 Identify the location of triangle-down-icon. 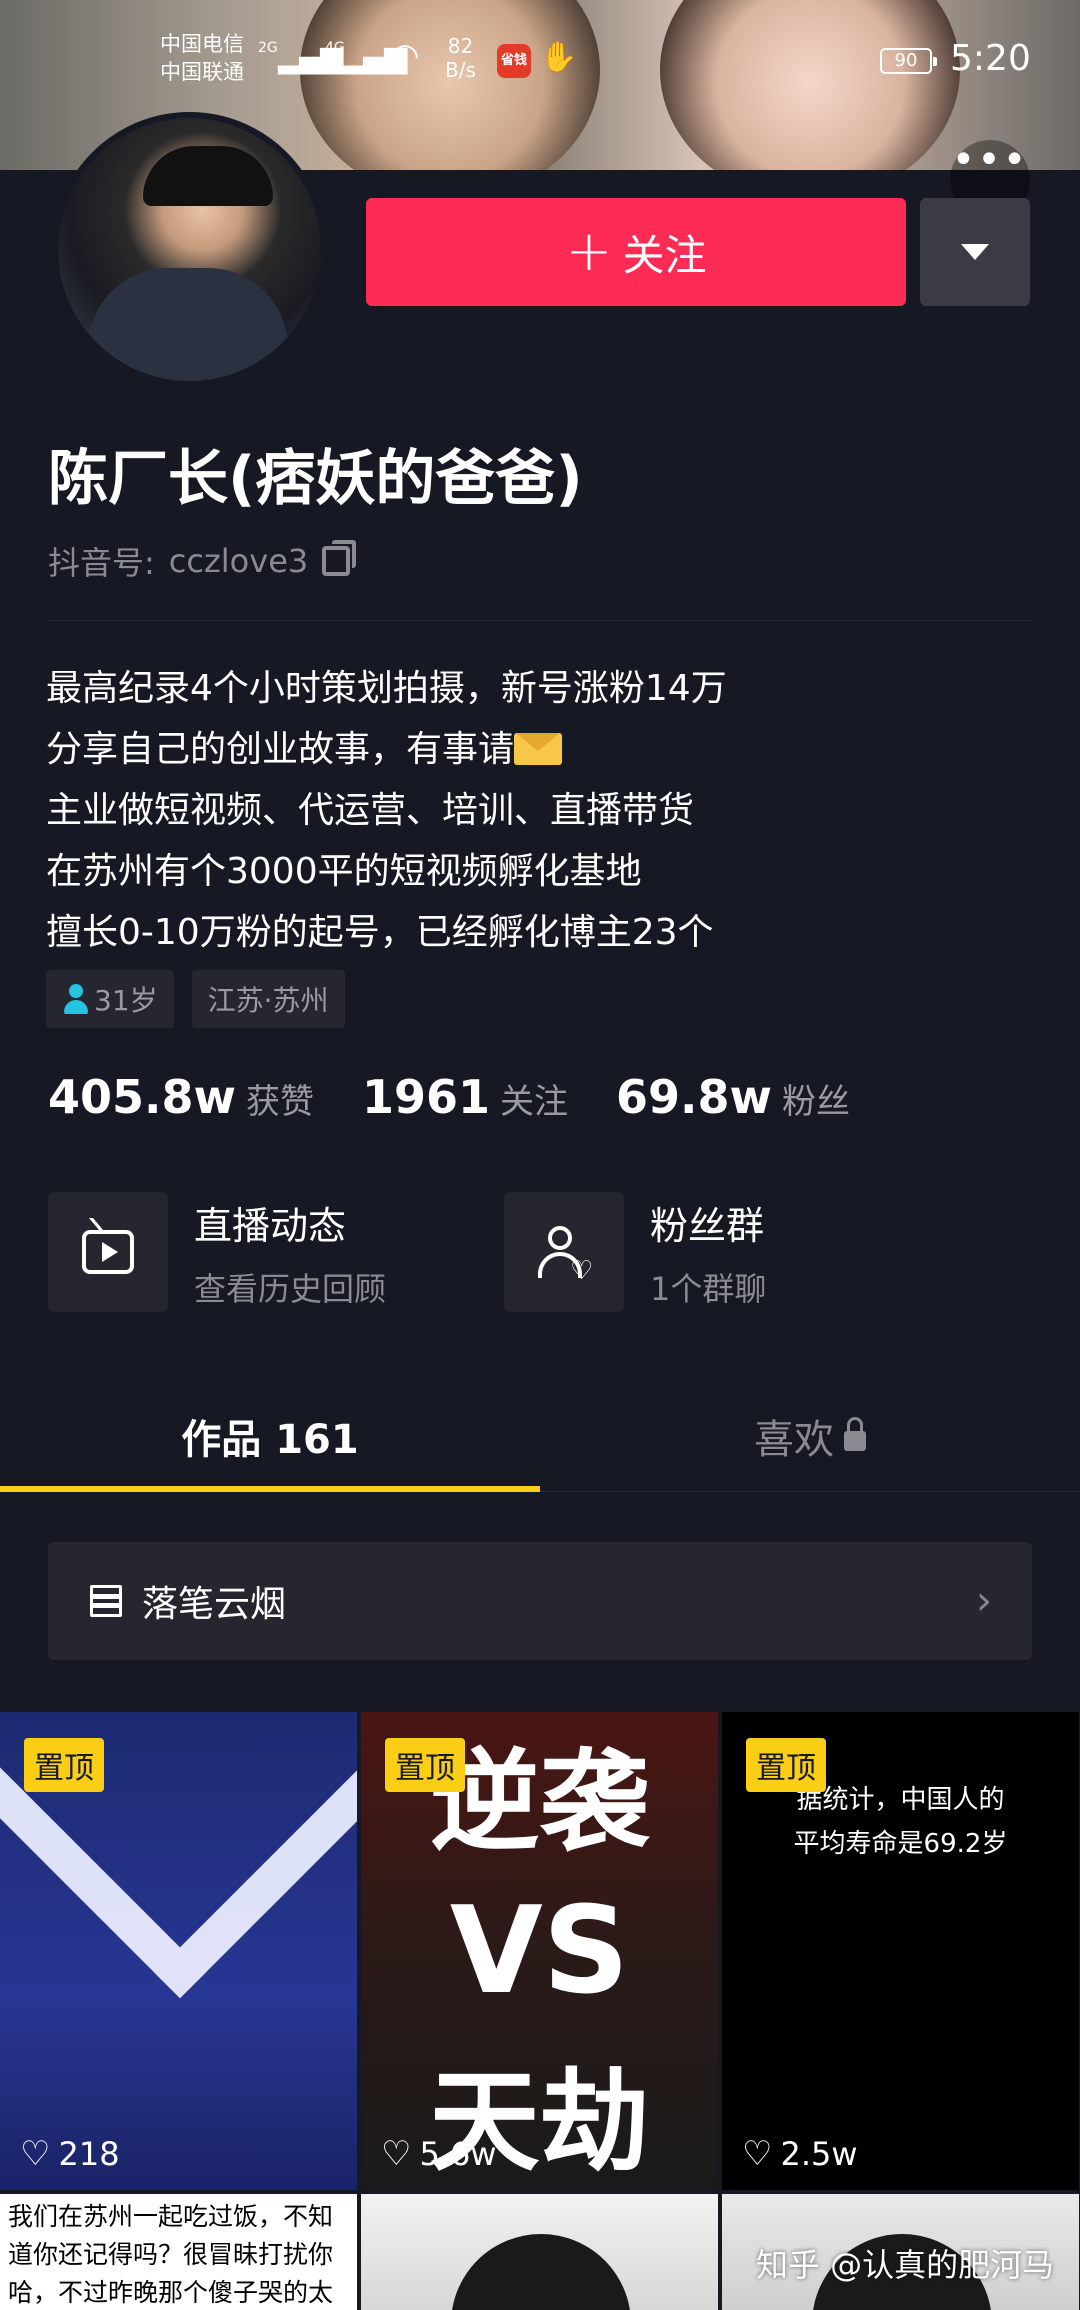
(975, 252).